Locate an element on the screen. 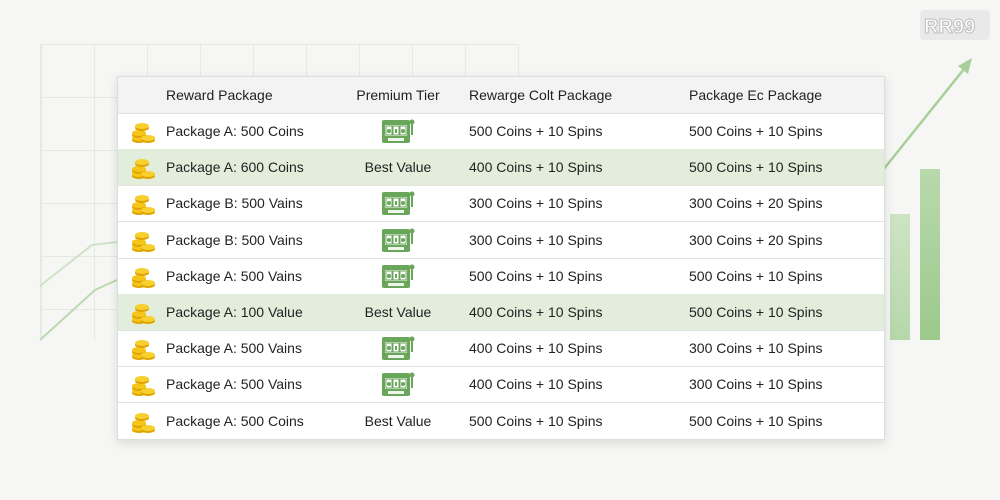  package-name: Package A: 100 Value is located at coordinates (234, 312).